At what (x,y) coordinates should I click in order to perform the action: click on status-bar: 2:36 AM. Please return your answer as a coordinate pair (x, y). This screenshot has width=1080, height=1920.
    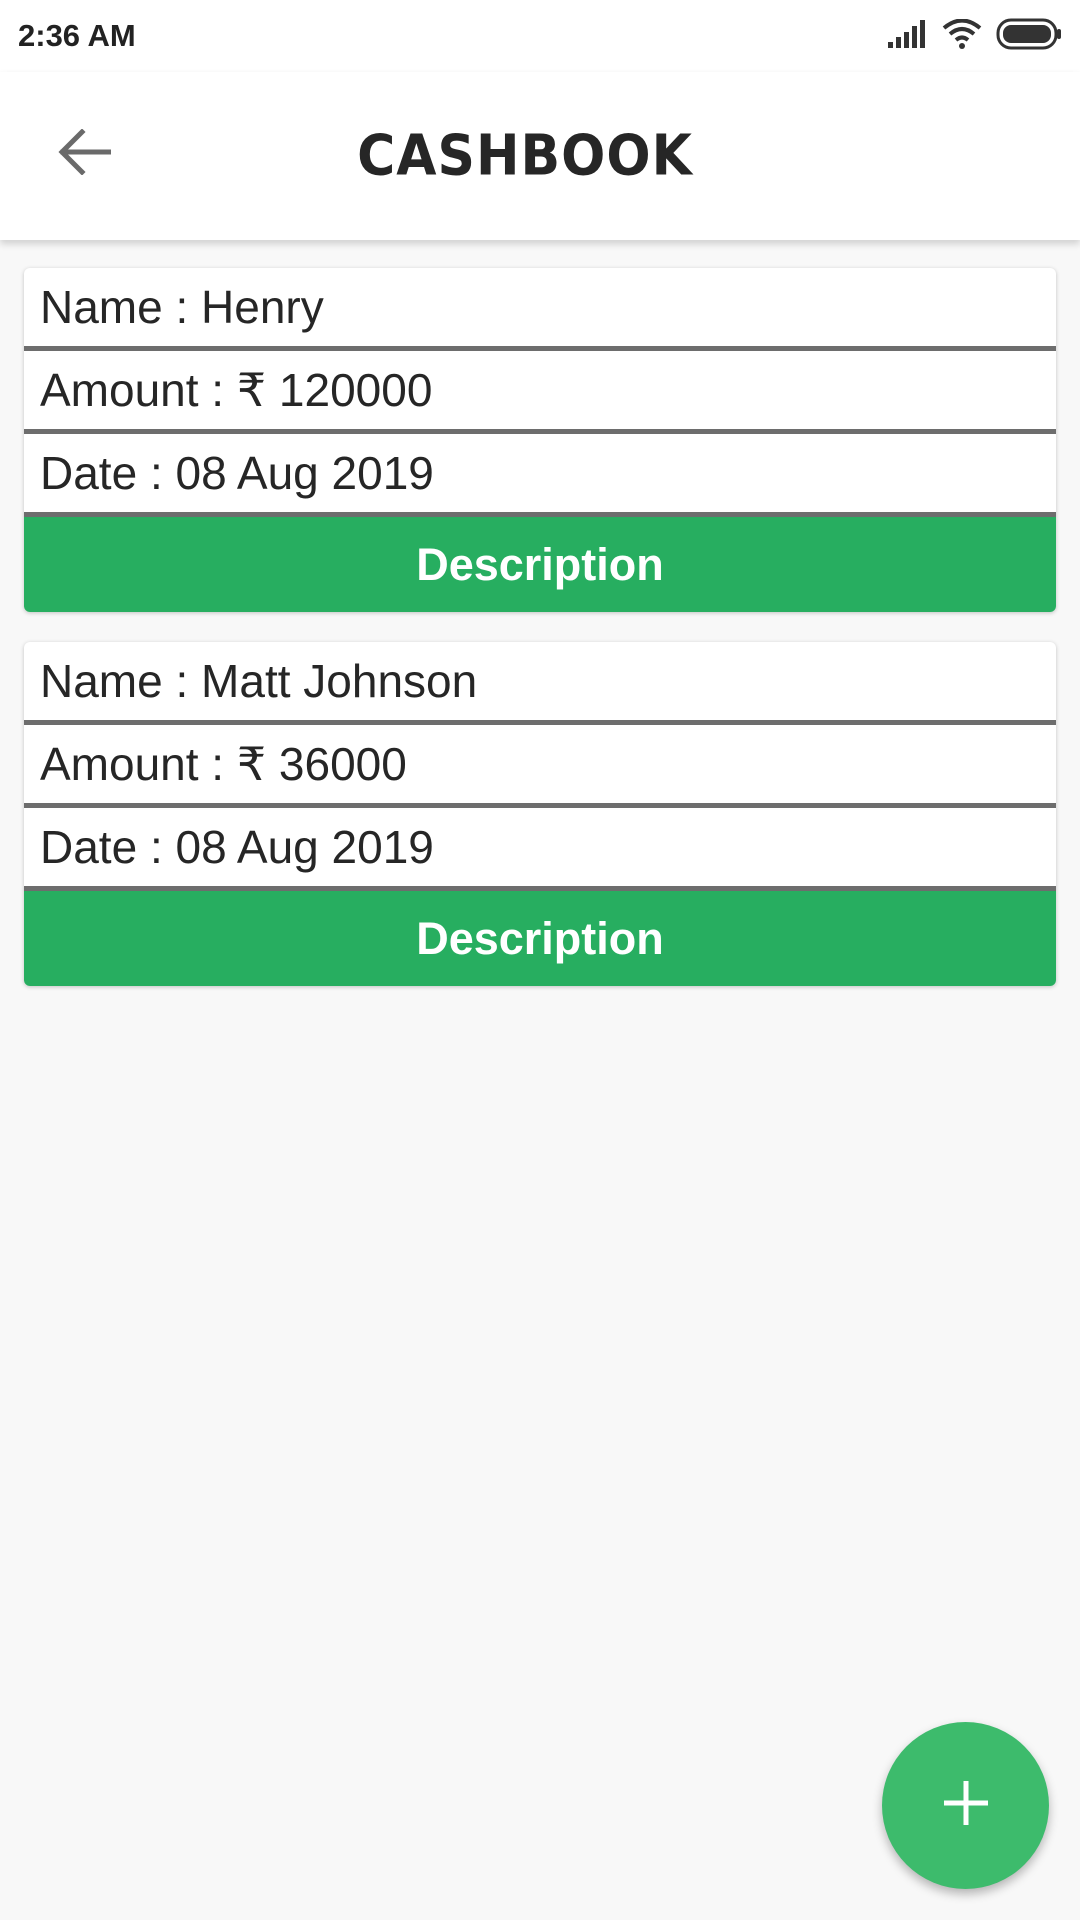
    Looking at the image, I should click on (540, 36).